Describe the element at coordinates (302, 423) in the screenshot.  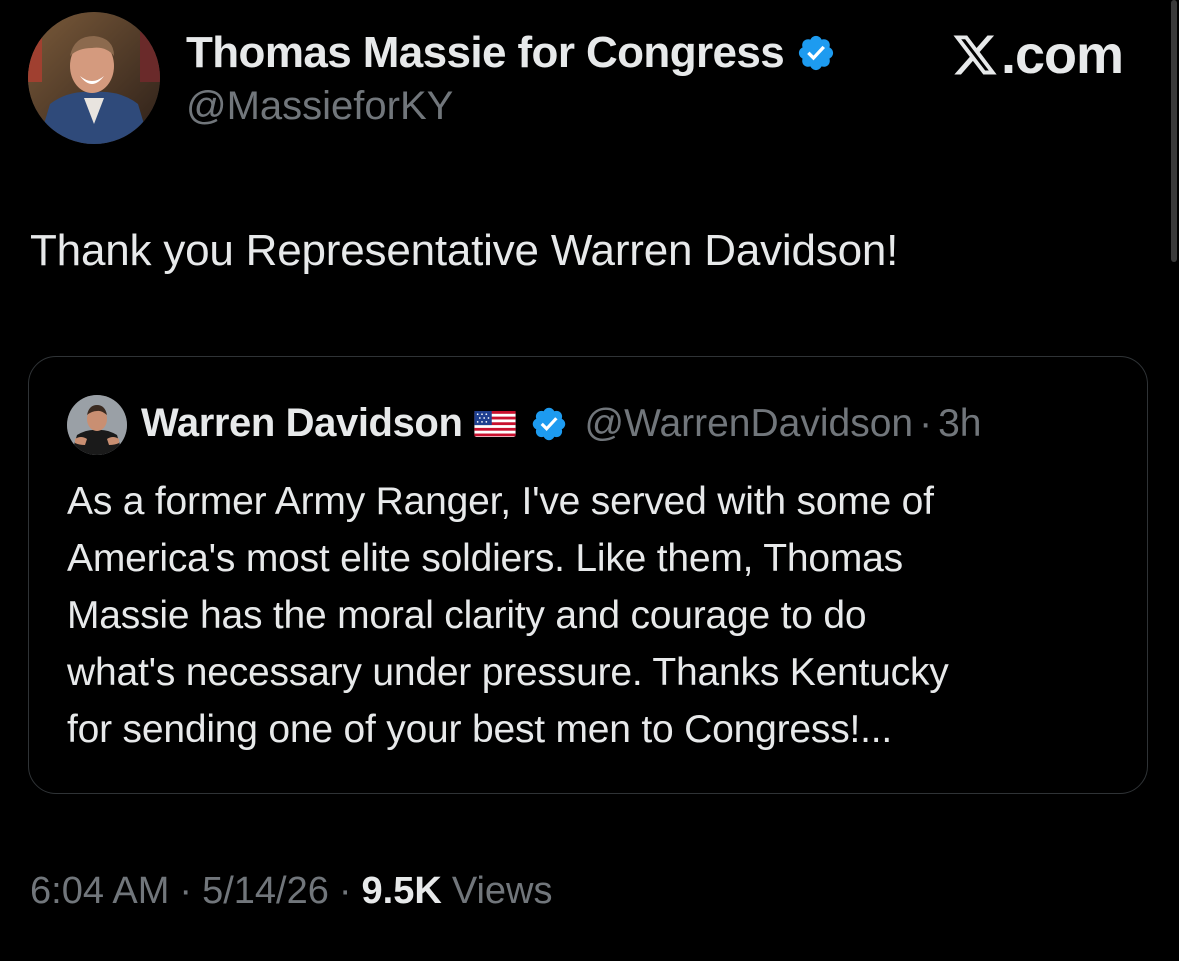
I see `quoted-author-name: Warren Davidson` at that location.